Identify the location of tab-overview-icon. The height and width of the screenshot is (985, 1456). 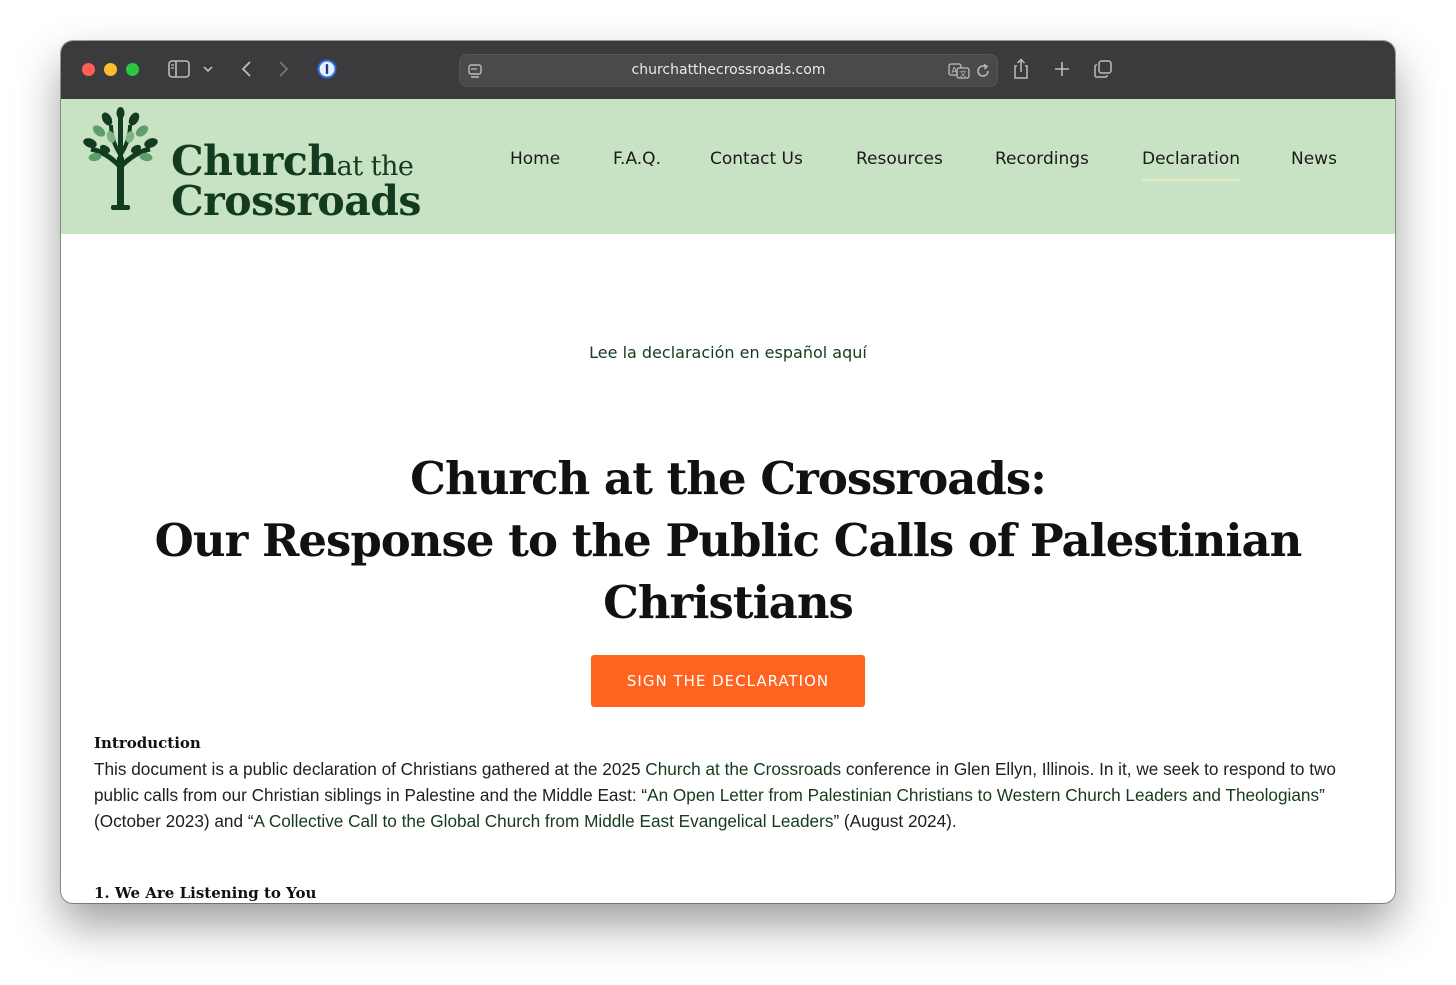
(1103, 69).